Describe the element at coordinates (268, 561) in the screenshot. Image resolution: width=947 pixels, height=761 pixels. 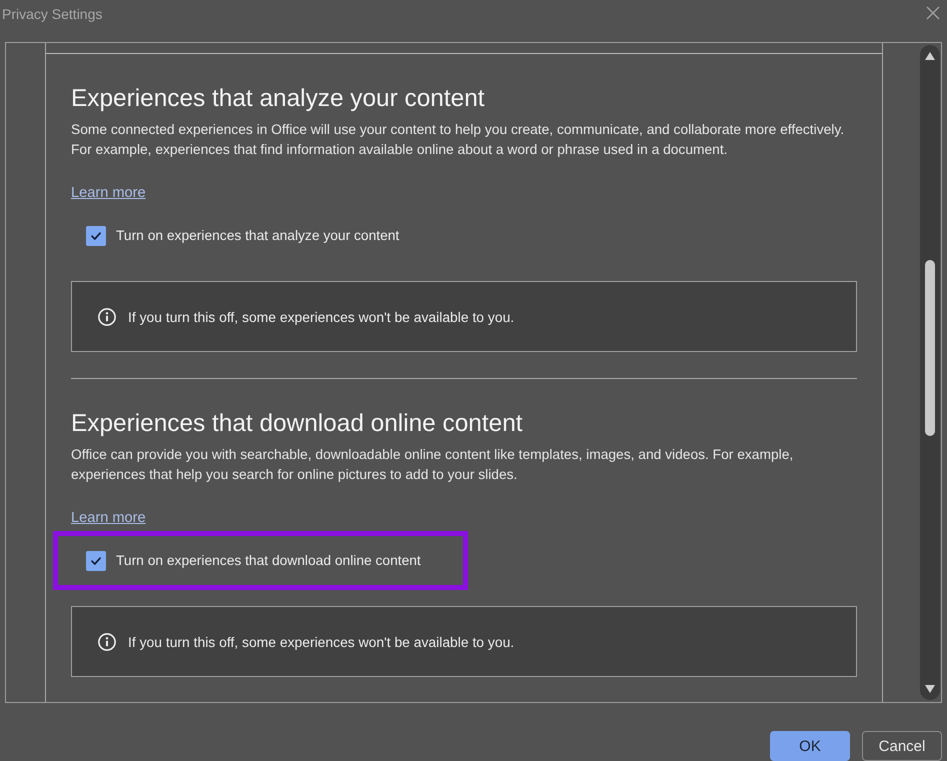
I see `checkbox-label: Turn on experiences that download online content` at that location.